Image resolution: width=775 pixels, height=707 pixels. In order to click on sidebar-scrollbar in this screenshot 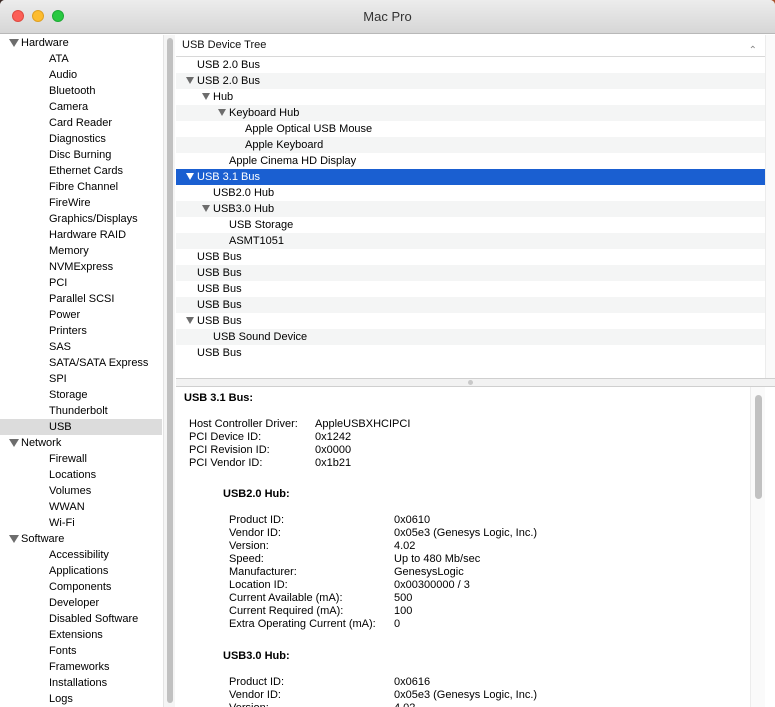, I will do `click(169, 371)`.